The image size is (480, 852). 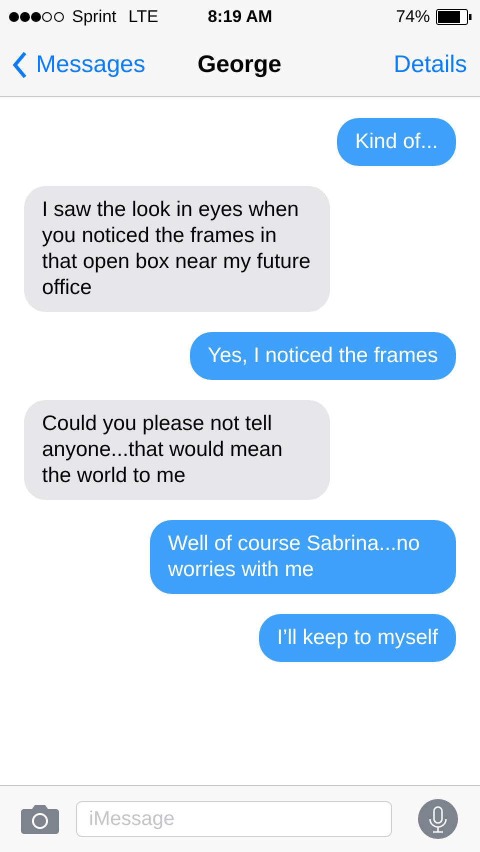 I want to click on battery-percent: 74%, so click(x=413, y=17).